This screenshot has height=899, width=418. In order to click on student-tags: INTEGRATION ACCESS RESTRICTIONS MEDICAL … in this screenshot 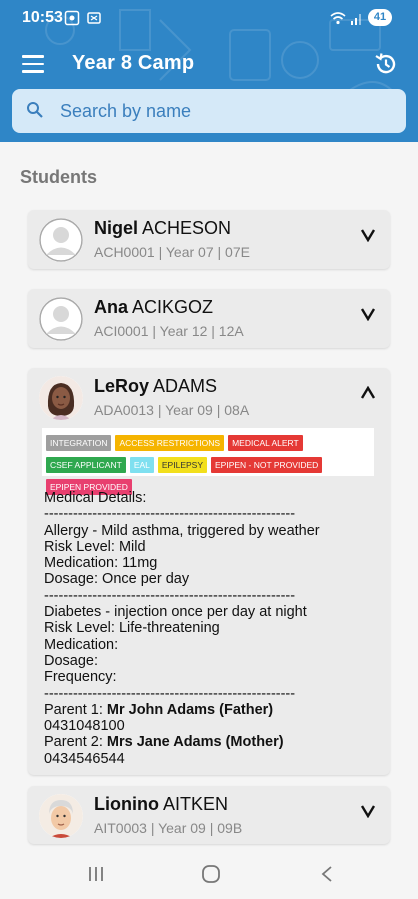, I will do `click(208, 461)`.